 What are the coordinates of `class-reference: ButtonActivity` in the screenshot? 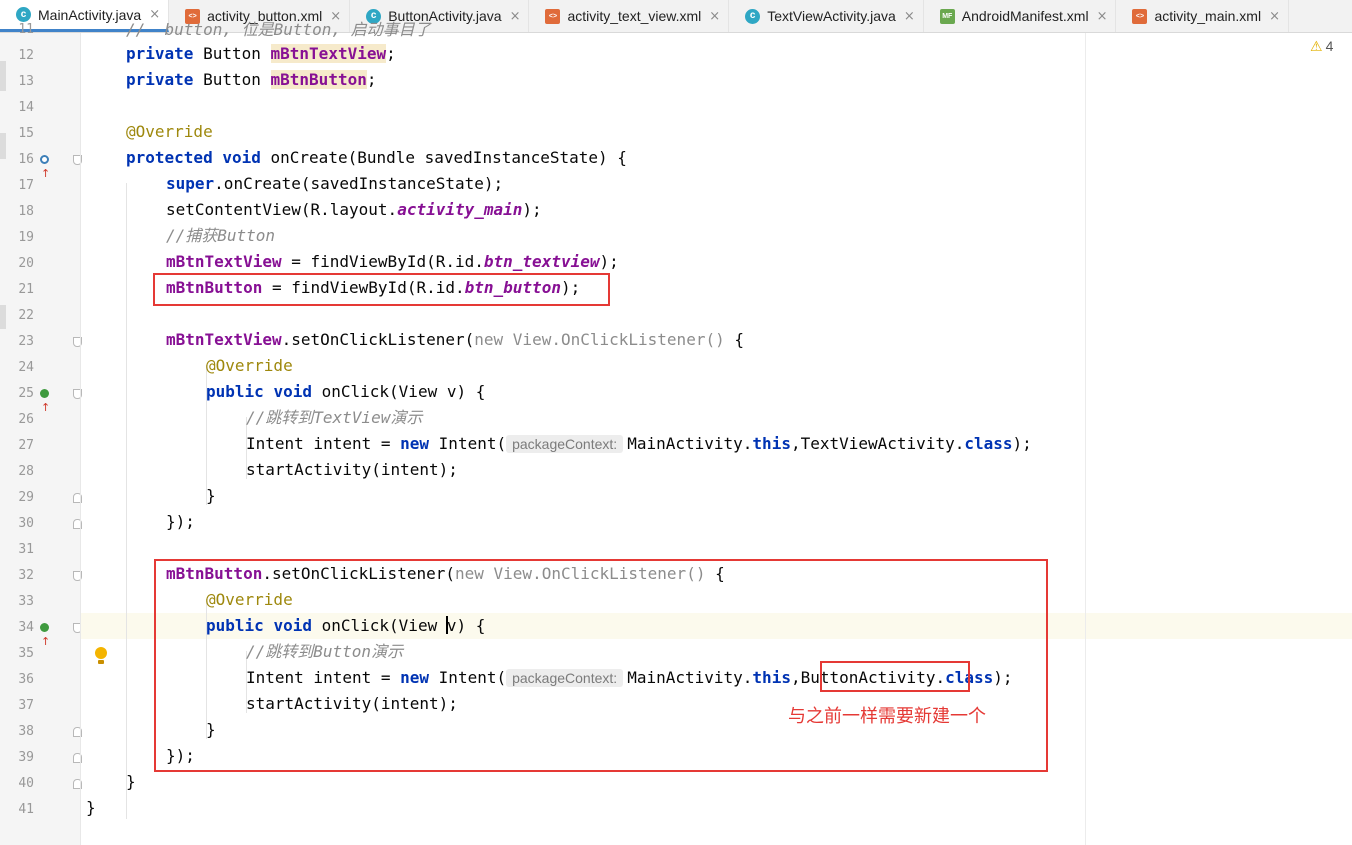 It's located at (868, 677).